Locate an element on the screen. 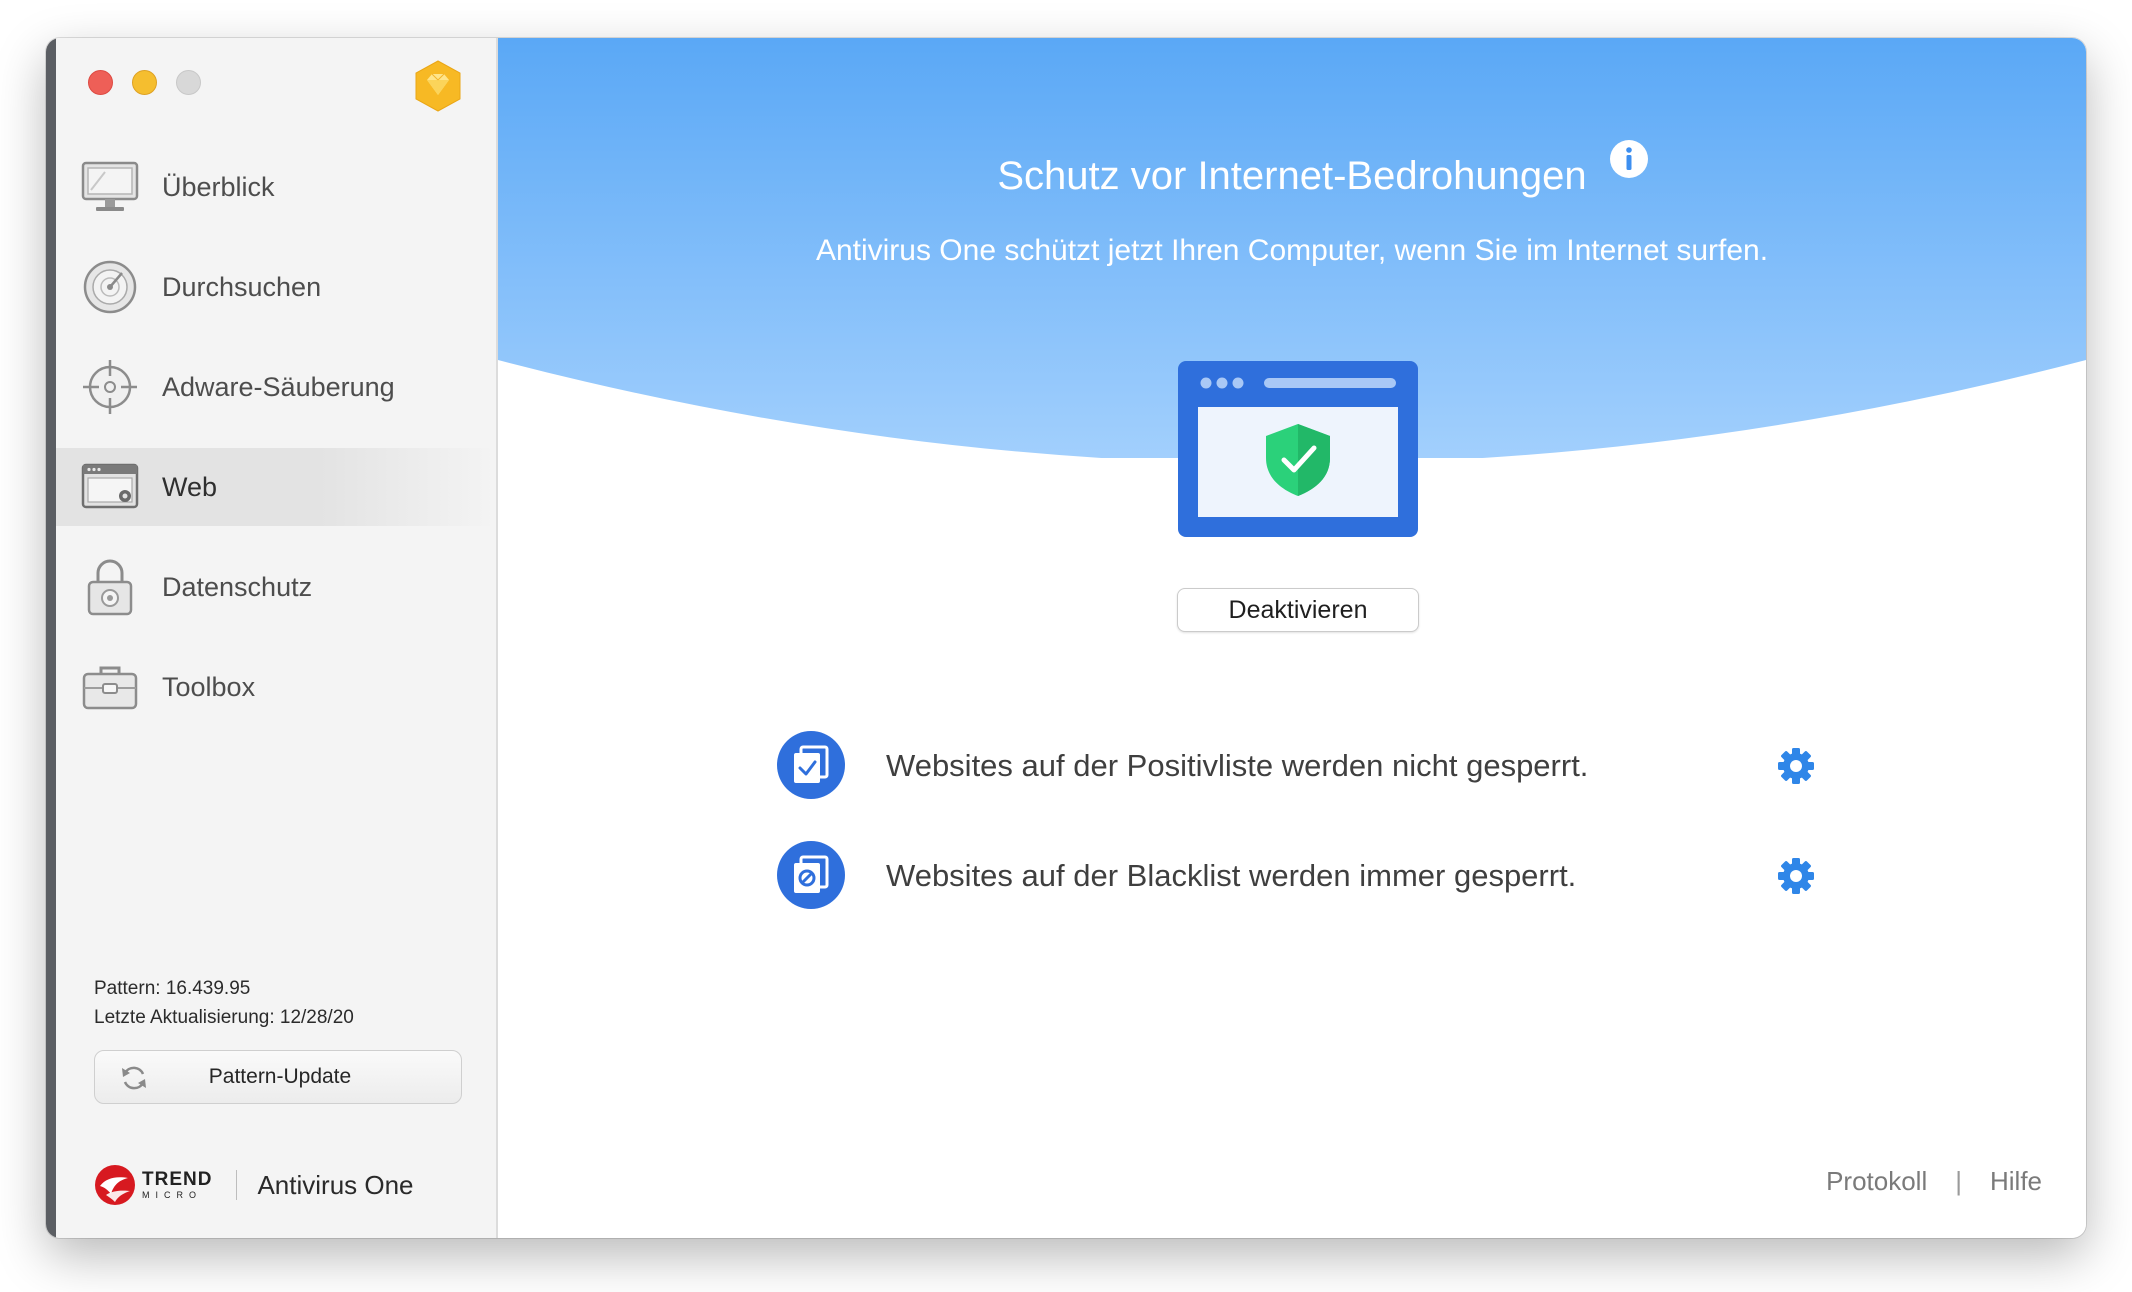 This screenshot has width=2132, height=1292. sidebar-item-durchsuchen: Durchsuchen is located at coordinates (276, 287).